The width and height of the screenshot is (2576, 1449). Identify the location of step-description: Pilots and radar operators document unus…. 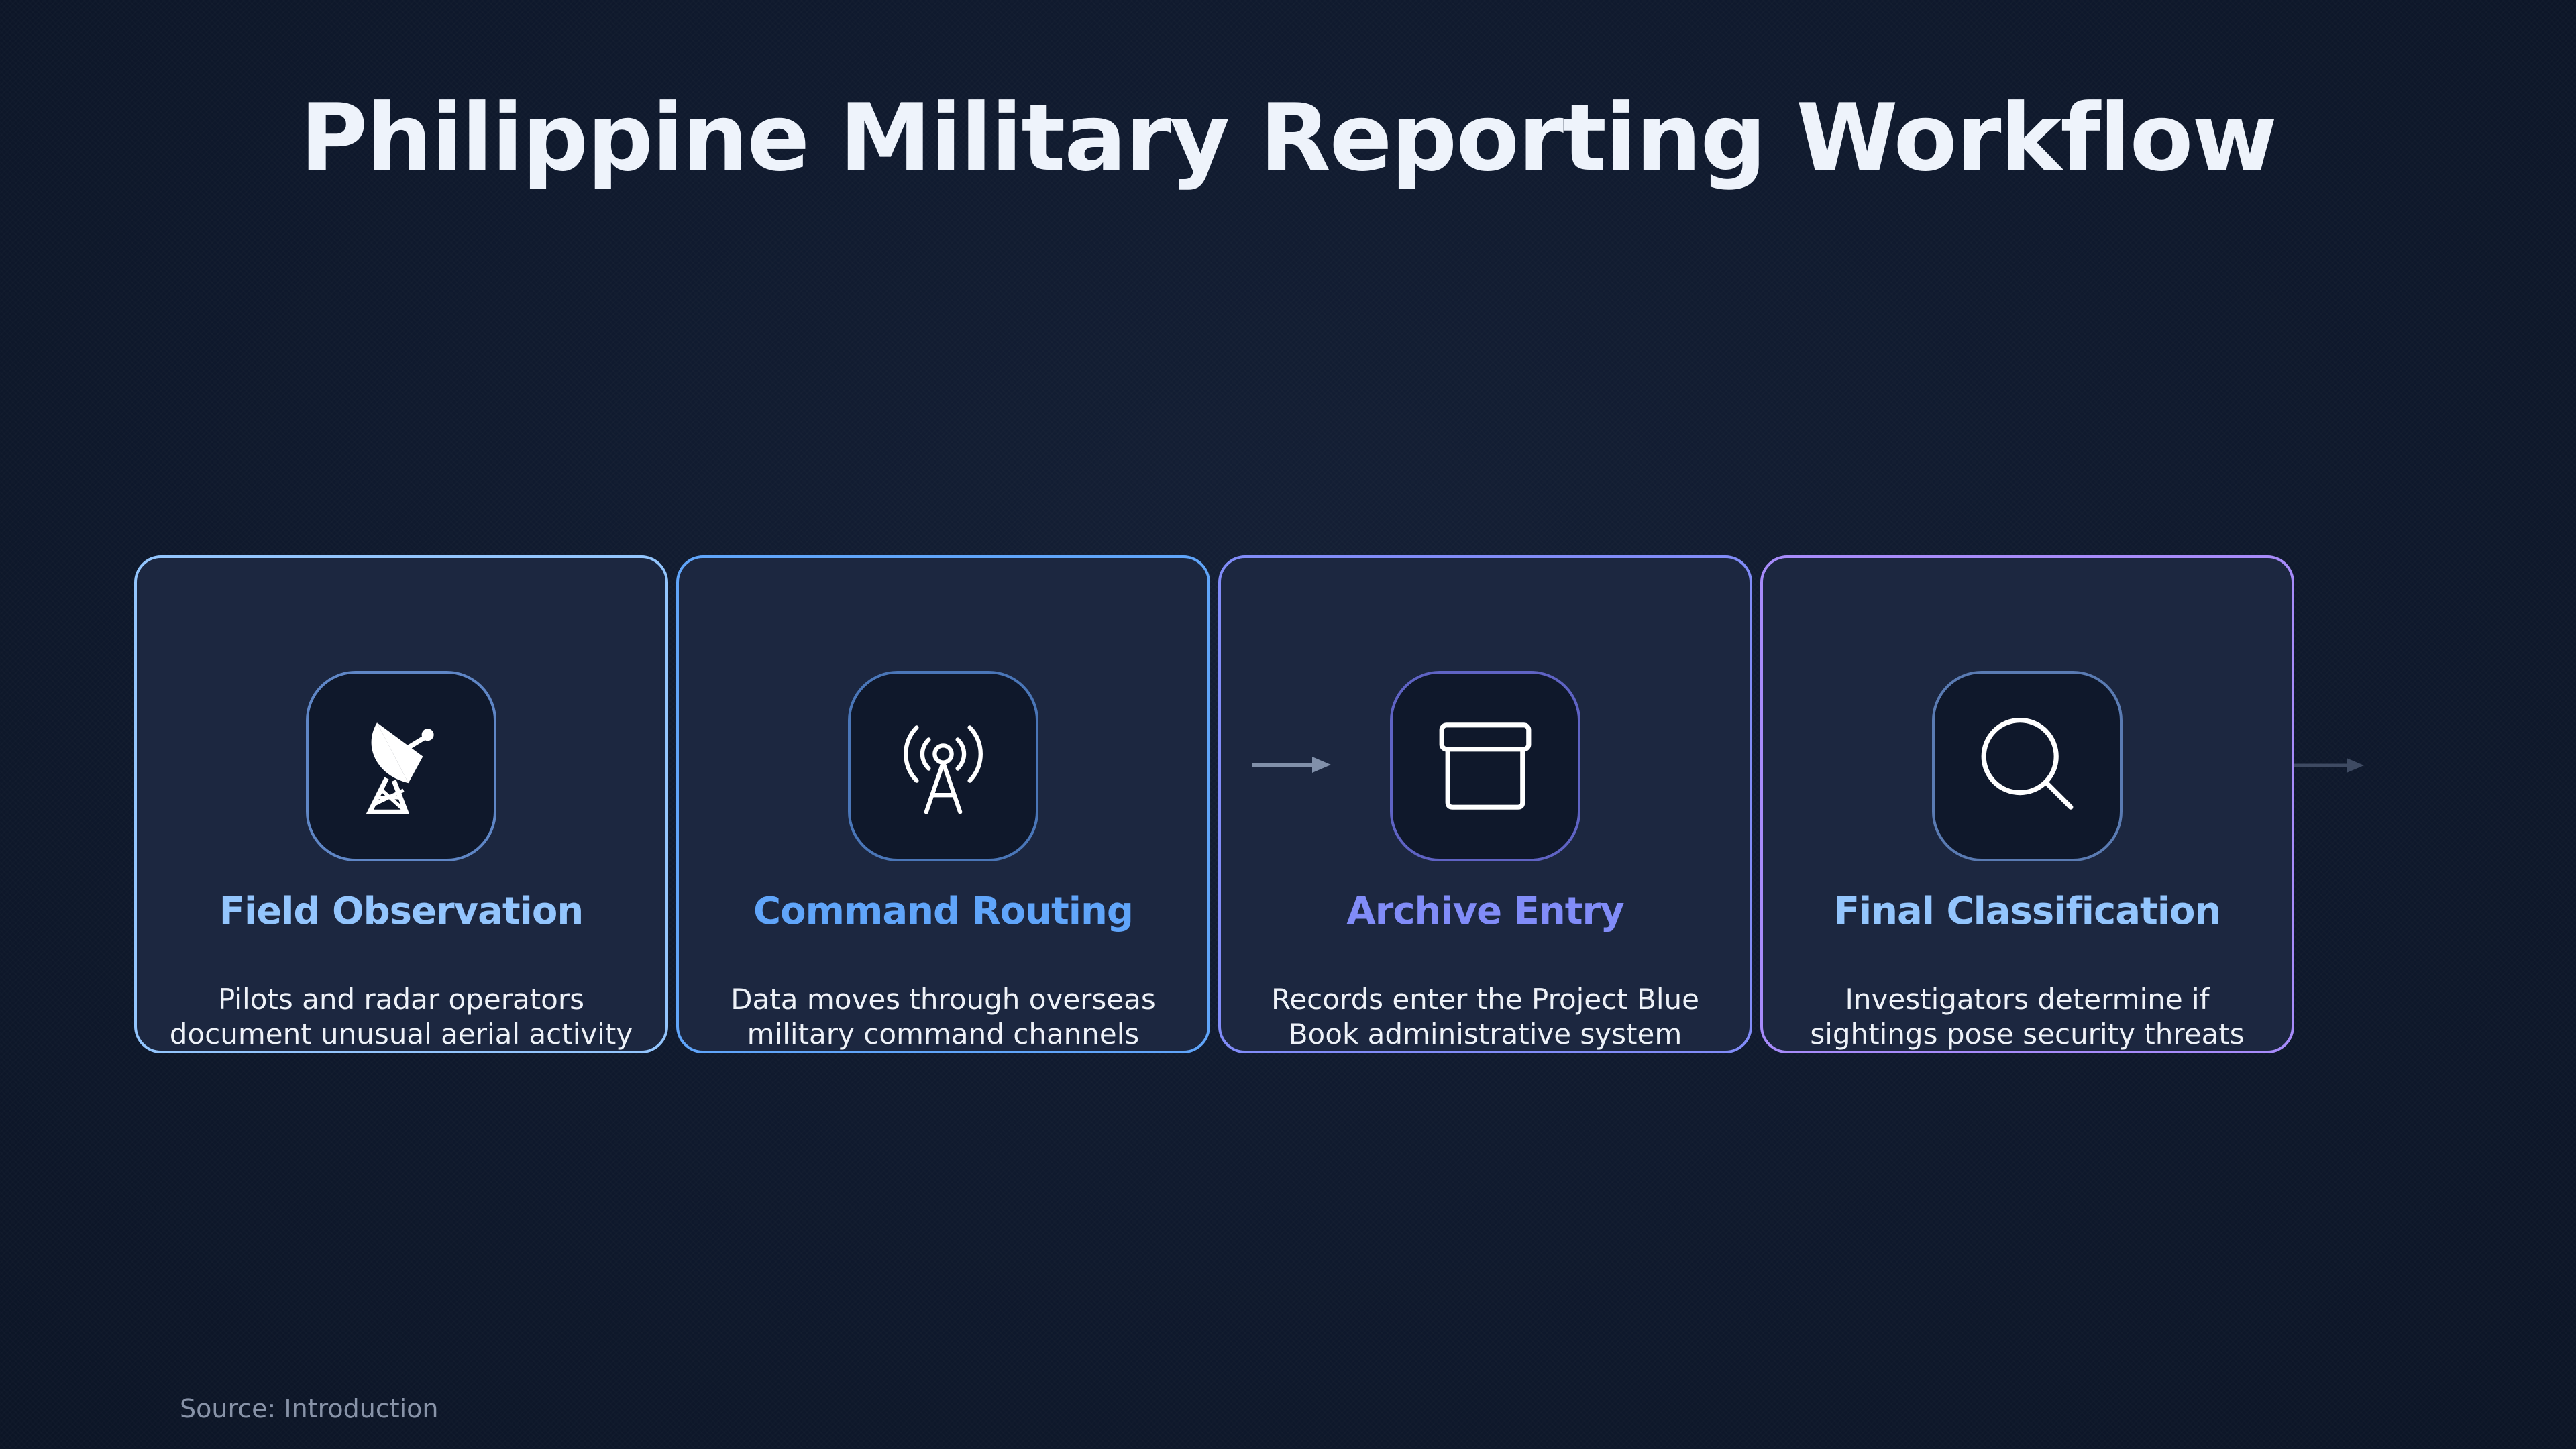
(401, 1017).